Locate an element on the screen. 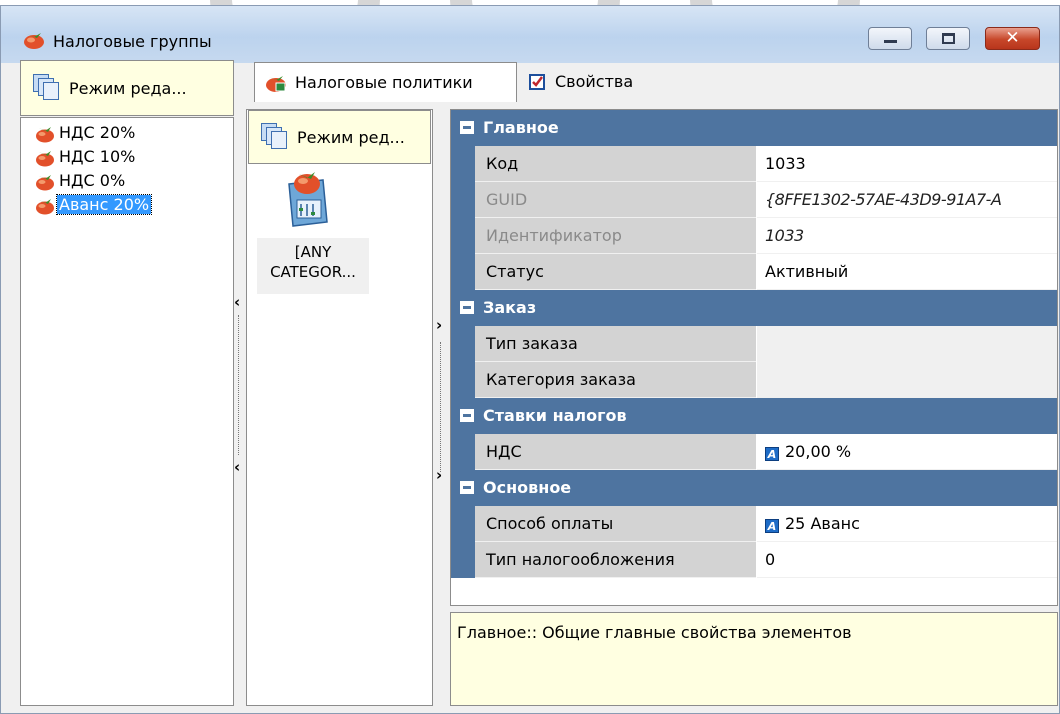 The image size is (1060, 714). property-value-text: {8FFE1302-57AE-43D9-91A7-A is located at coordinates (883, 199).